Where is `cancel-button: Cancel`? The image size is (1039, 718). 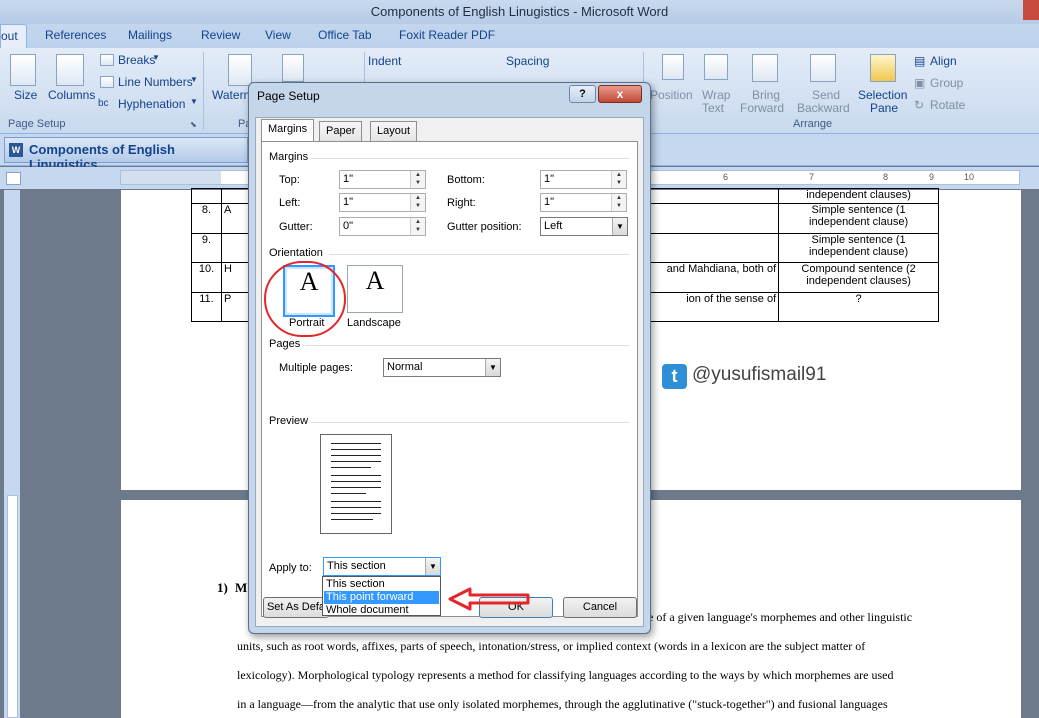 cancel-button: Cancel is located at coordinates (600, 607).